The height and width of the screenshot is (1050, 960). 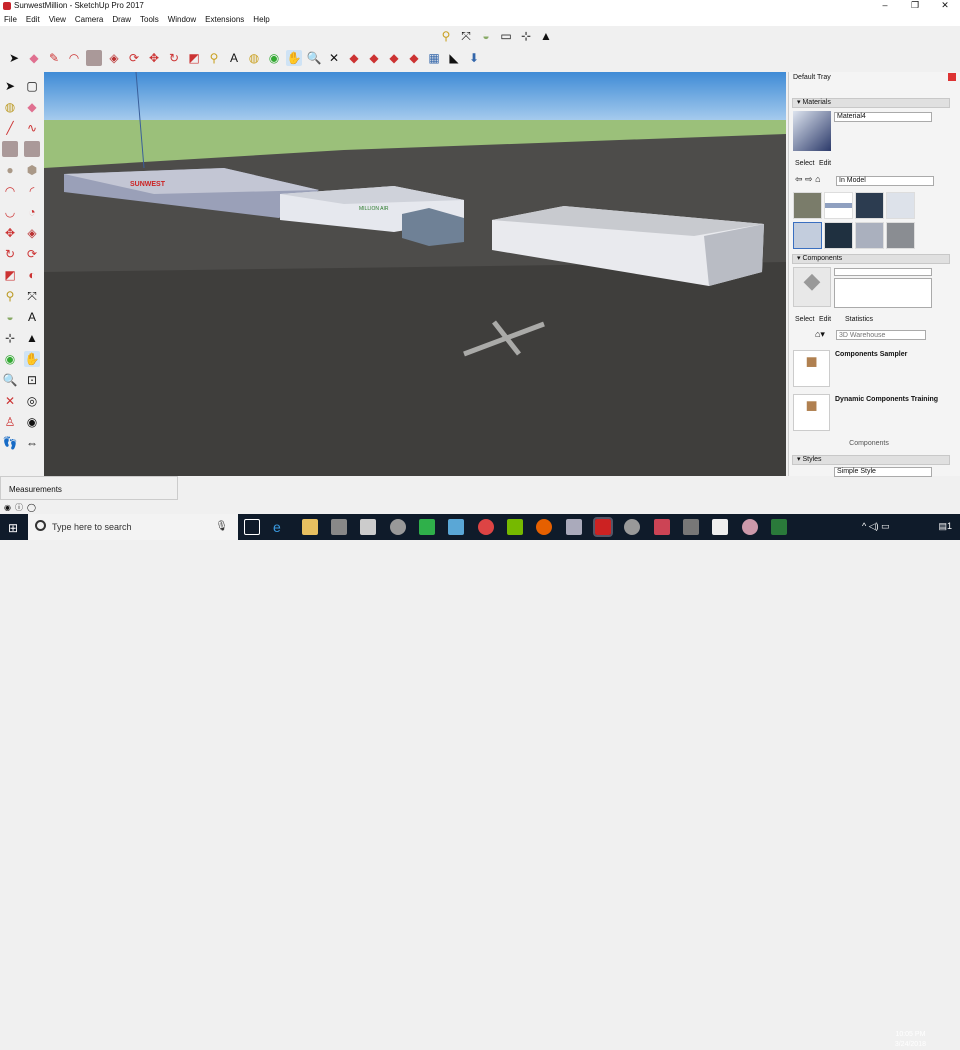 What do you see at coordinates (885, 6) in the screenshot?
I see `minimize-button: –` at bounding box center [885, 6].